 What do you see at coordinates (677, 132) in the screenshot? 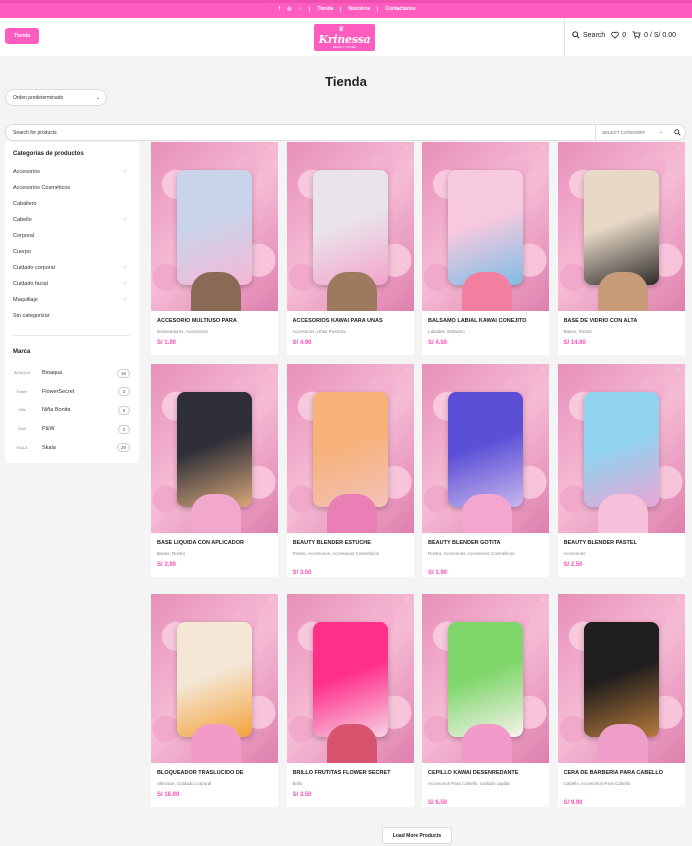
I see `search-submit-button` at bounding box center [677, 132].